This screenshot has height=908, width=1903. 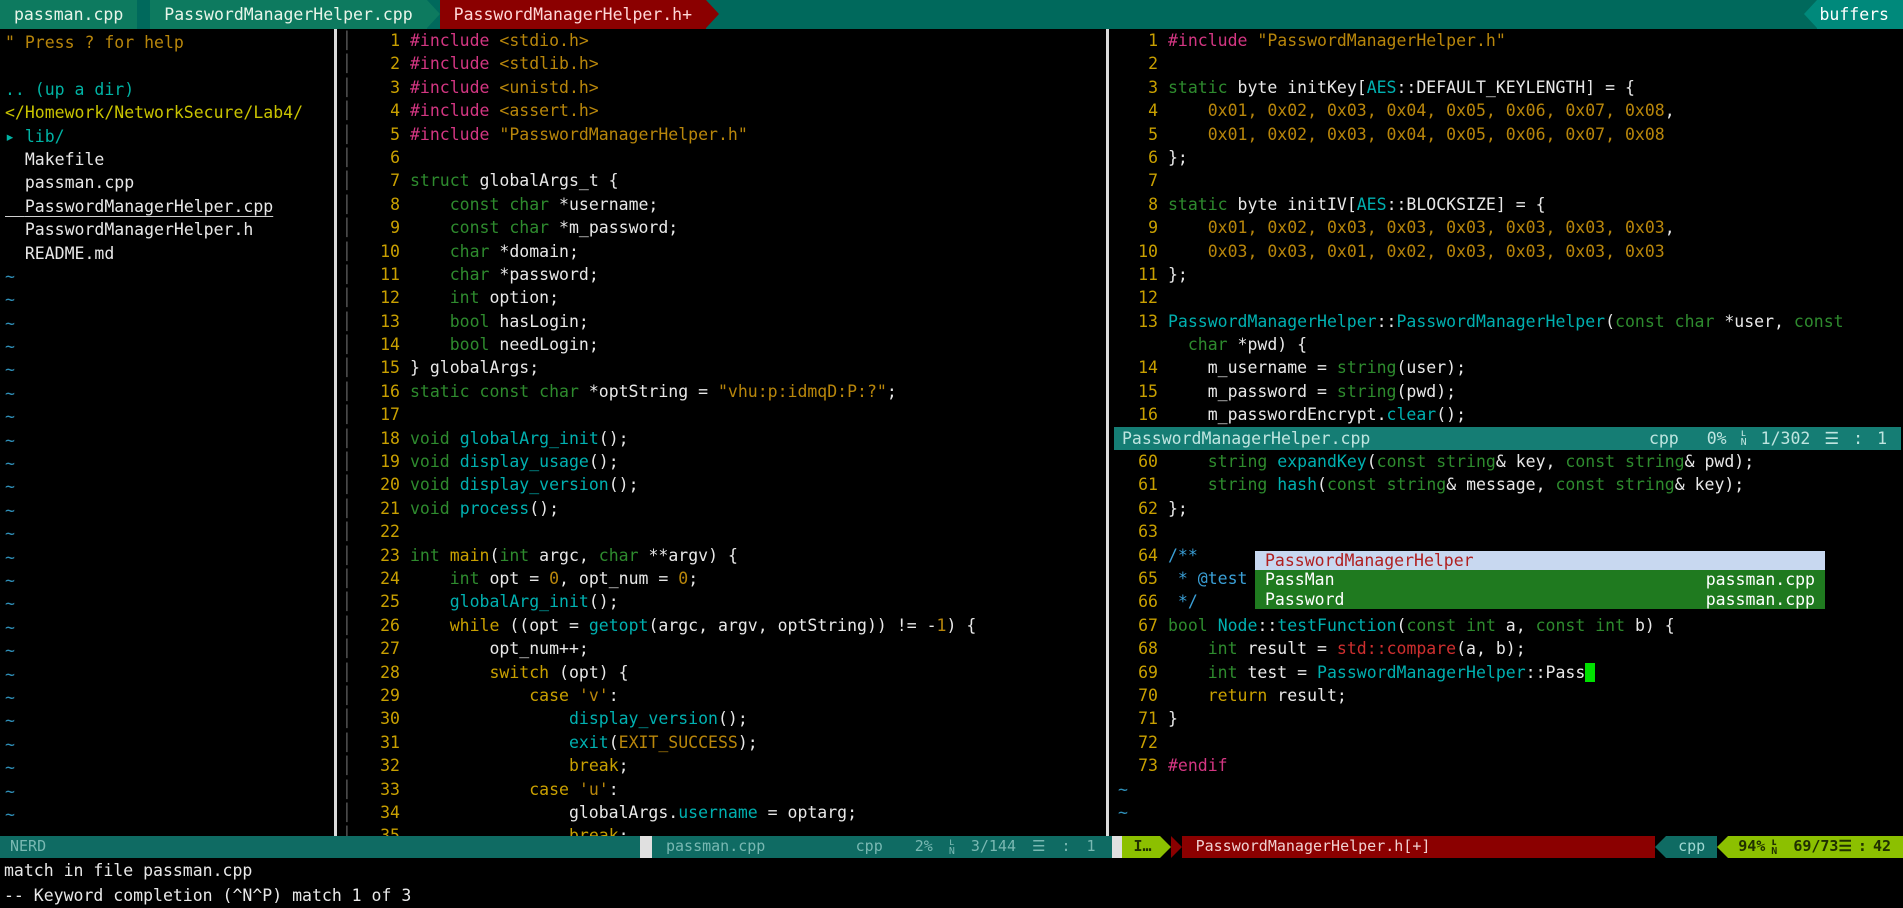 What do you see at coordinates (722, 789) in the screenshot?
I see `code-line: │ 33 case 'u':` at bounding box center [722, 789].